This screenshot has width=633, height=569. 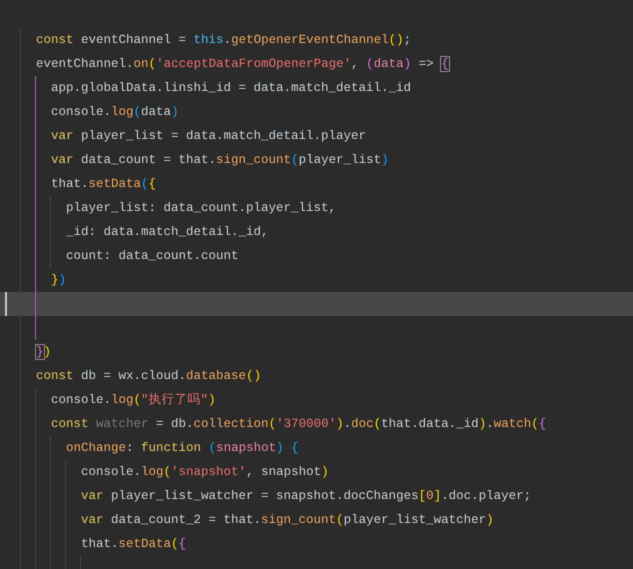 What do you see at coordinates (298, 424) in the screenshot?
I see `code-line: const watcher = db.collection('370000').doc(that.data._id).watch({` at bounding box center [298, 424].